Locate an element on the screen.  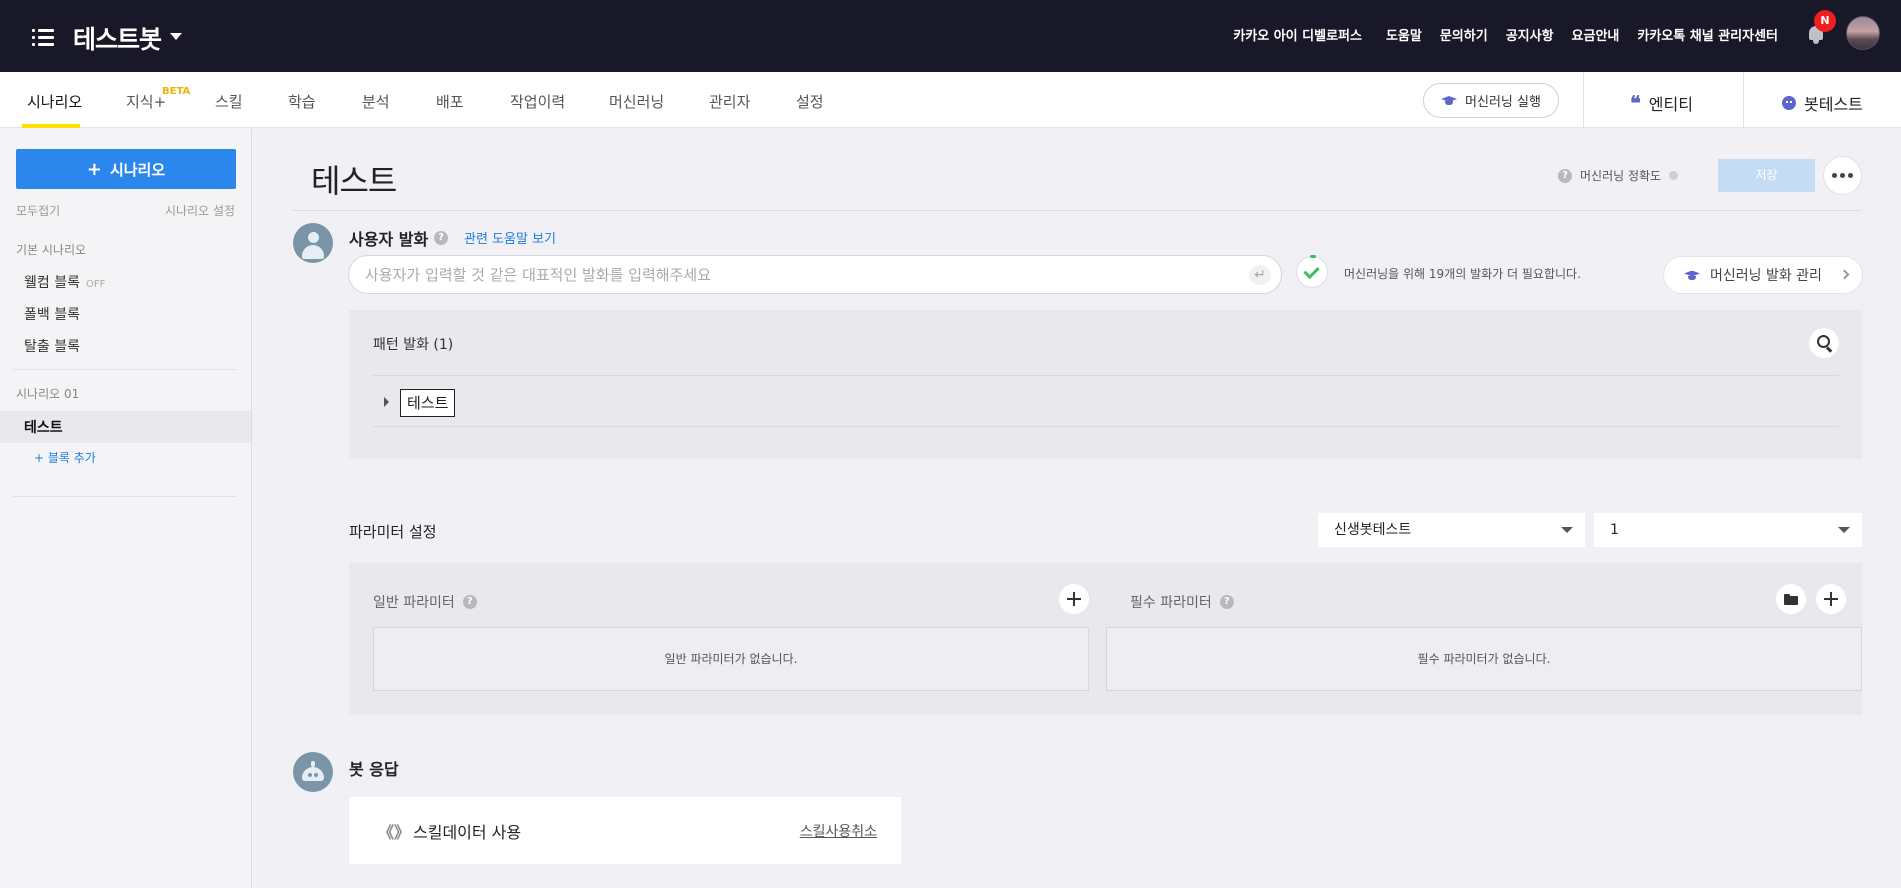
scenario-settings-link: 시나리오 설정 is located at coordinates (200, 210).